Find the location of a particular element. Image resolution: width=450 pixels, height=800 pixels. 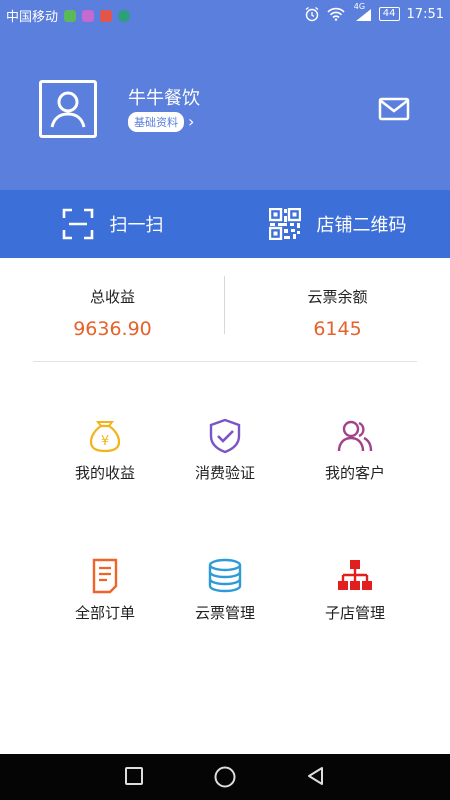

action-bar: 扫一扫 店铺二维码 is located at coordinates (225, 224).